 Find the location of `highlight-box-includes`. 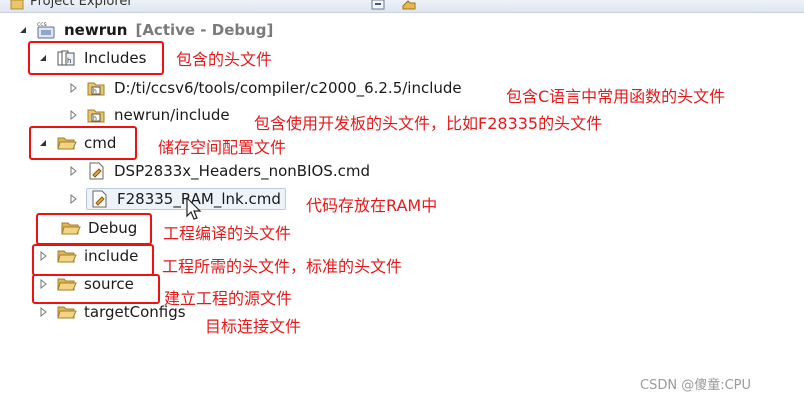

highlight-box-includes is located at coordinates (96, 58).